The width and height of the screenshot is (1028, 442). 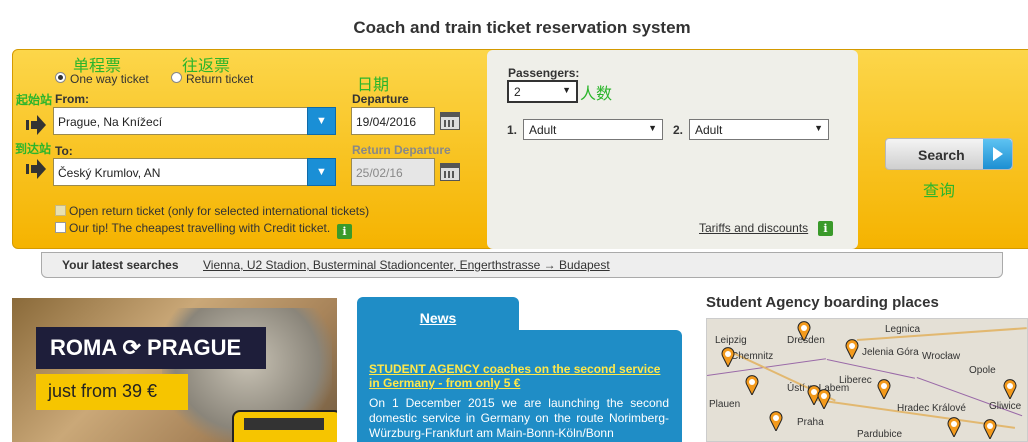 What do you see at coordinates (380, 99) in the screenshot?
I see `departure-label: Departure` at bounding box center [380, 99].